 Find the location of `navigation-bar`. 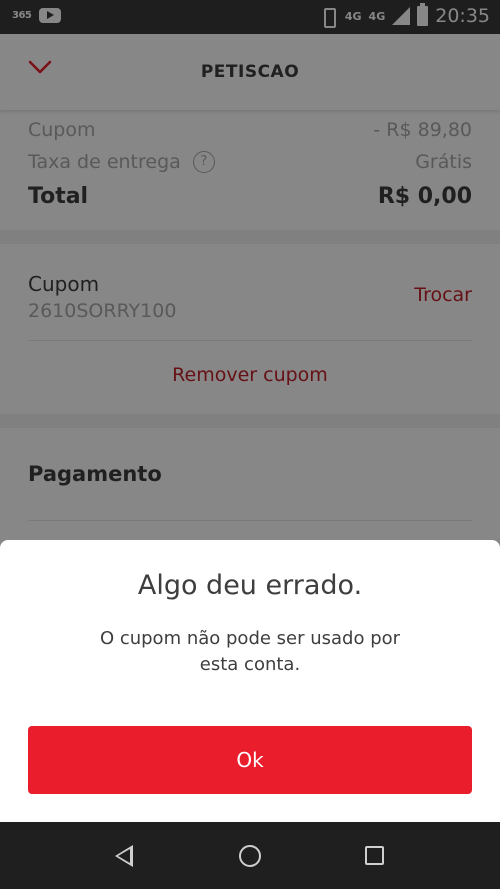

navigation-bar is located at coordinates (250, 855).